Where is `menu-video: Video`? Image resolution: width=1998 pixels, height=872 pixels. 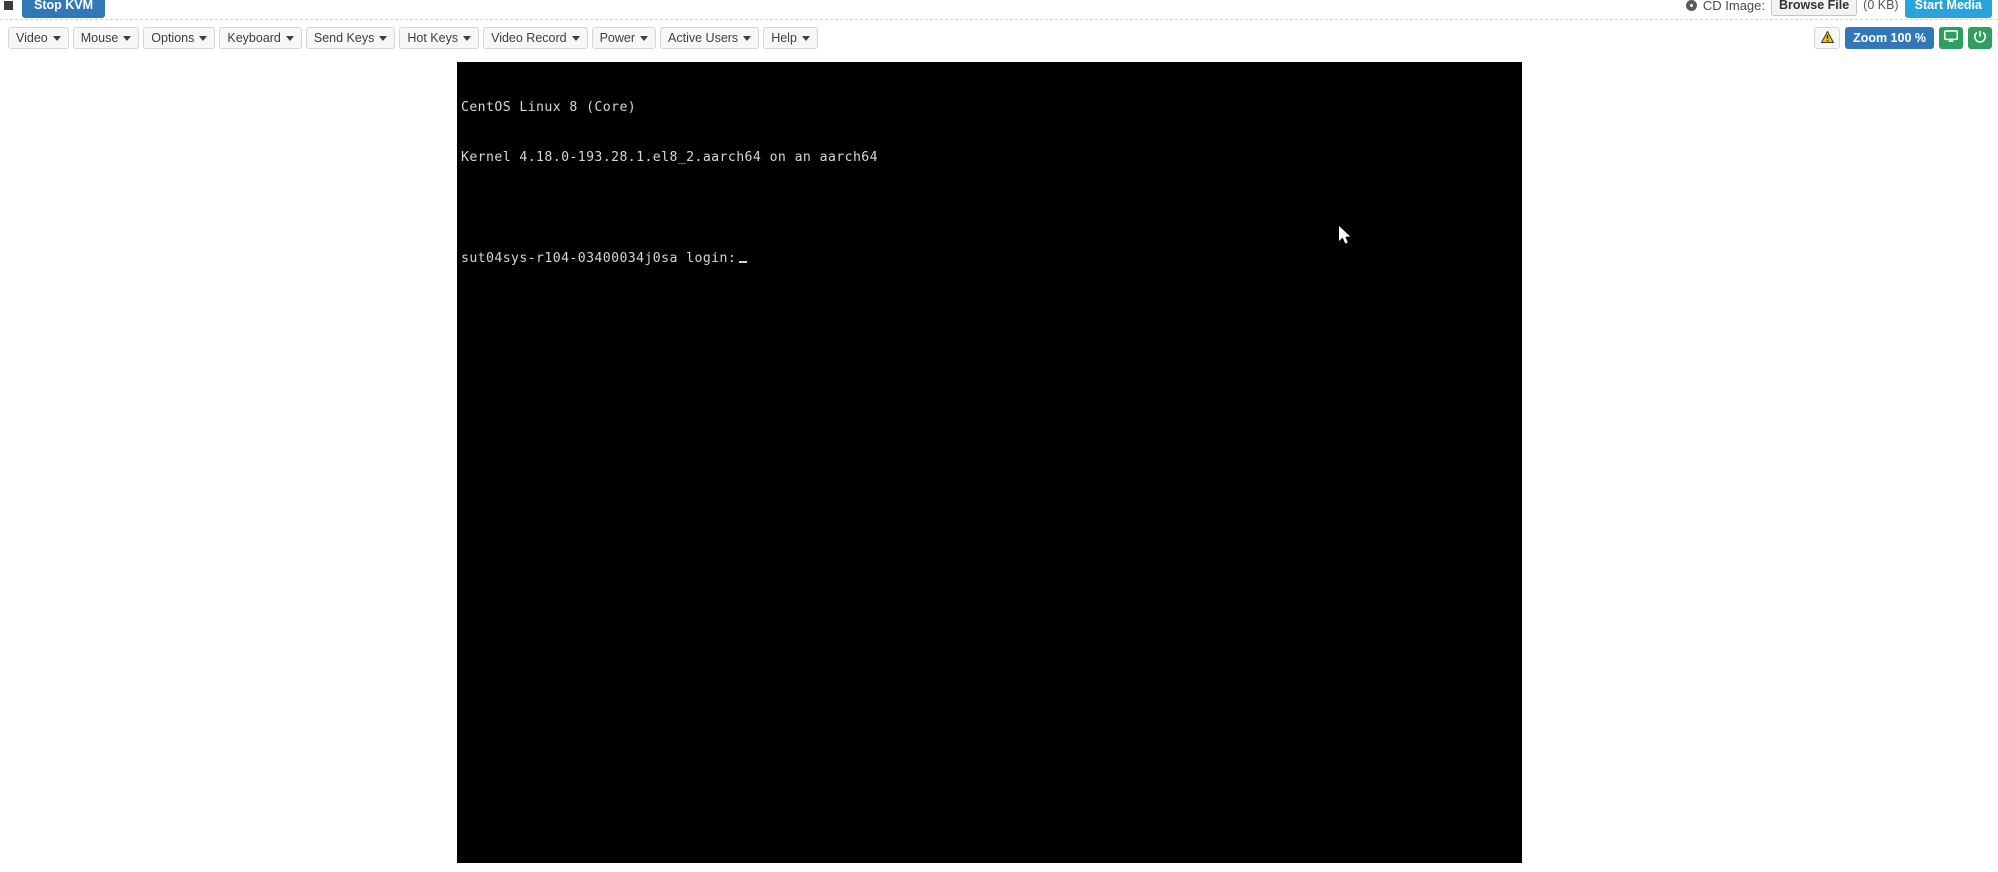 menu-video: Video is located at coordinates (38, 38).